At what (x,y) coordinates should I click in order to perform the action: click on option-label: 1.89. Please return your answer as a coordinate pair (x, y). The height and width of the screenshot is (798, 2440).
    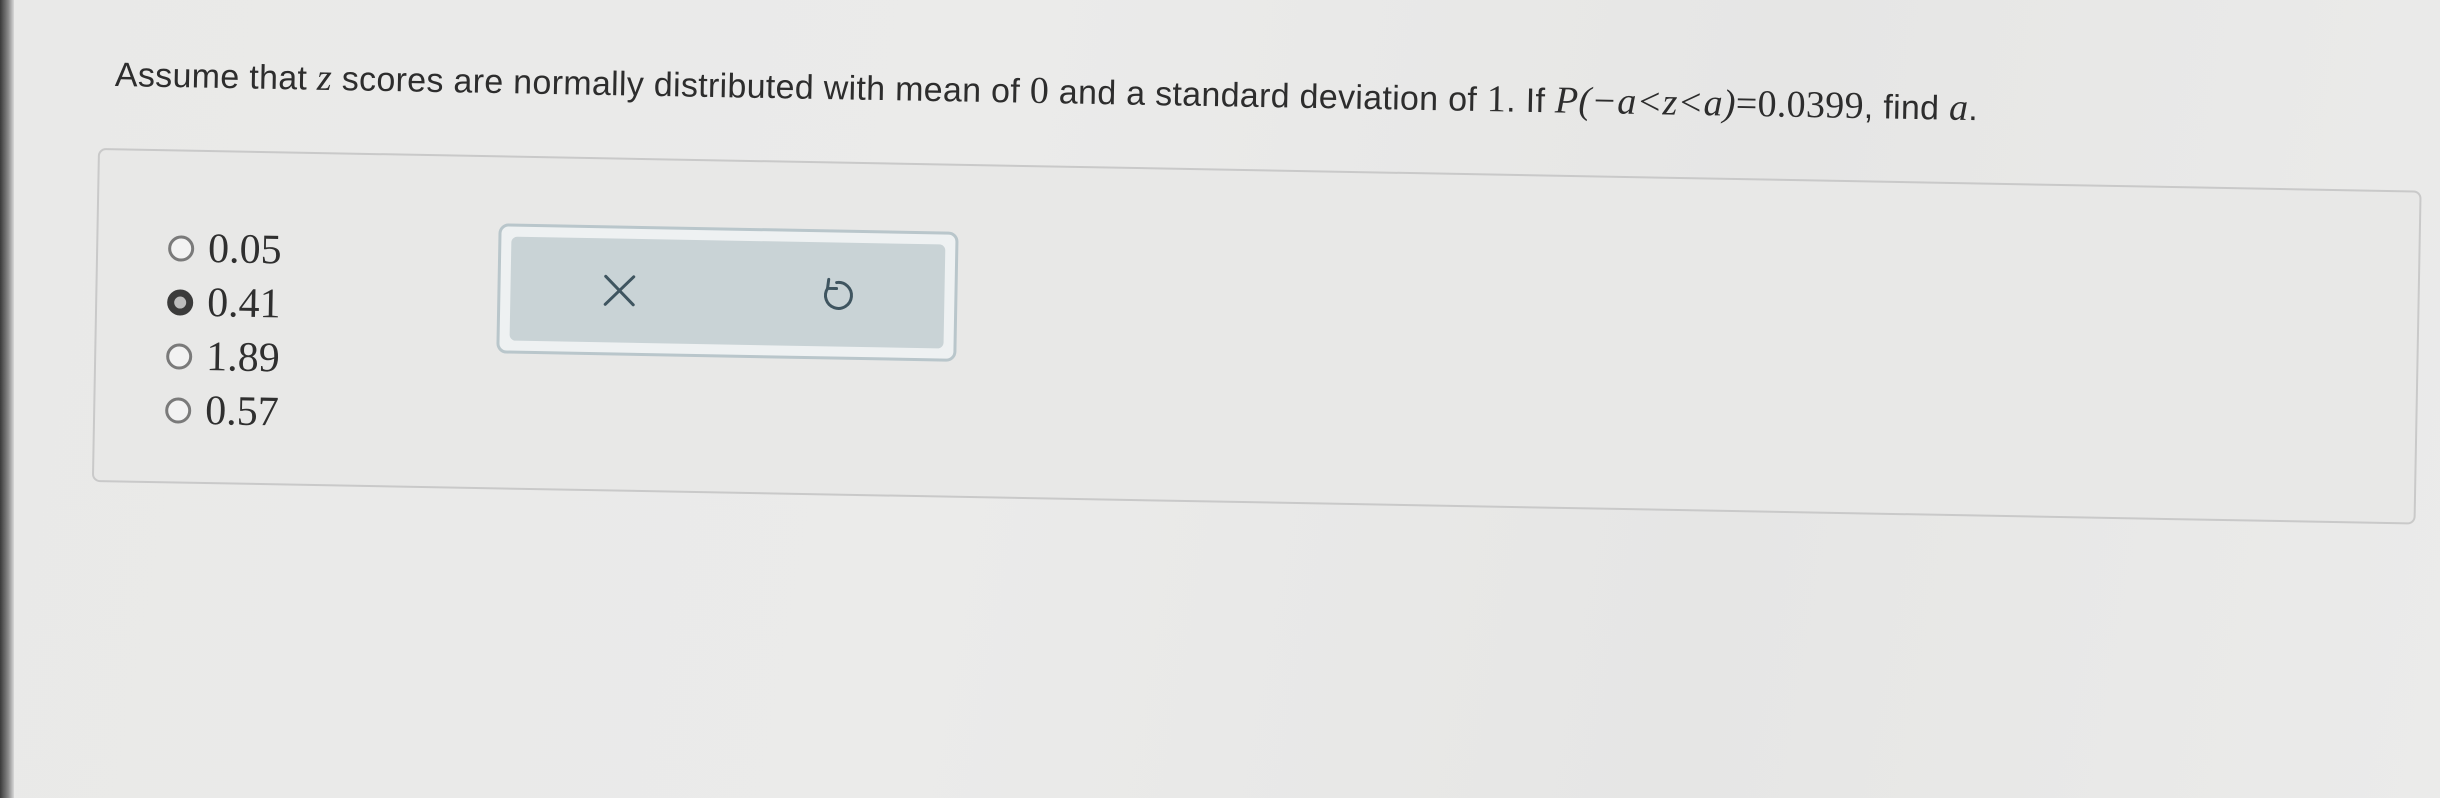
    Looking at the image, I should click on (243, 358).